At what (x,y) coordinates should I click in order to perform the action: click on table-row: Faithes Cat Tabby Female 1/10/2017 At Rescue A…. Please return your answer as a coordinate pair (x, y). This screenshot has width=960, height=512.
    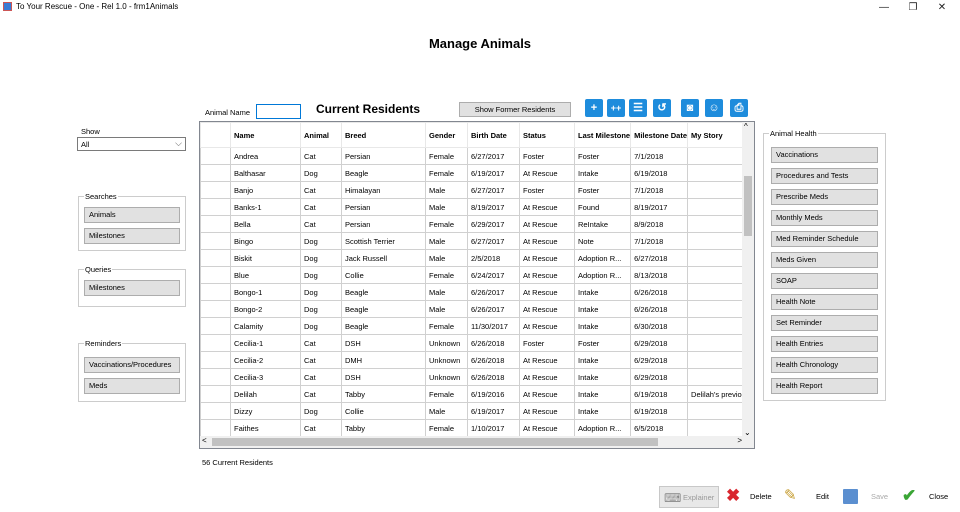
    Looking at the image, I should click on (476, 428).